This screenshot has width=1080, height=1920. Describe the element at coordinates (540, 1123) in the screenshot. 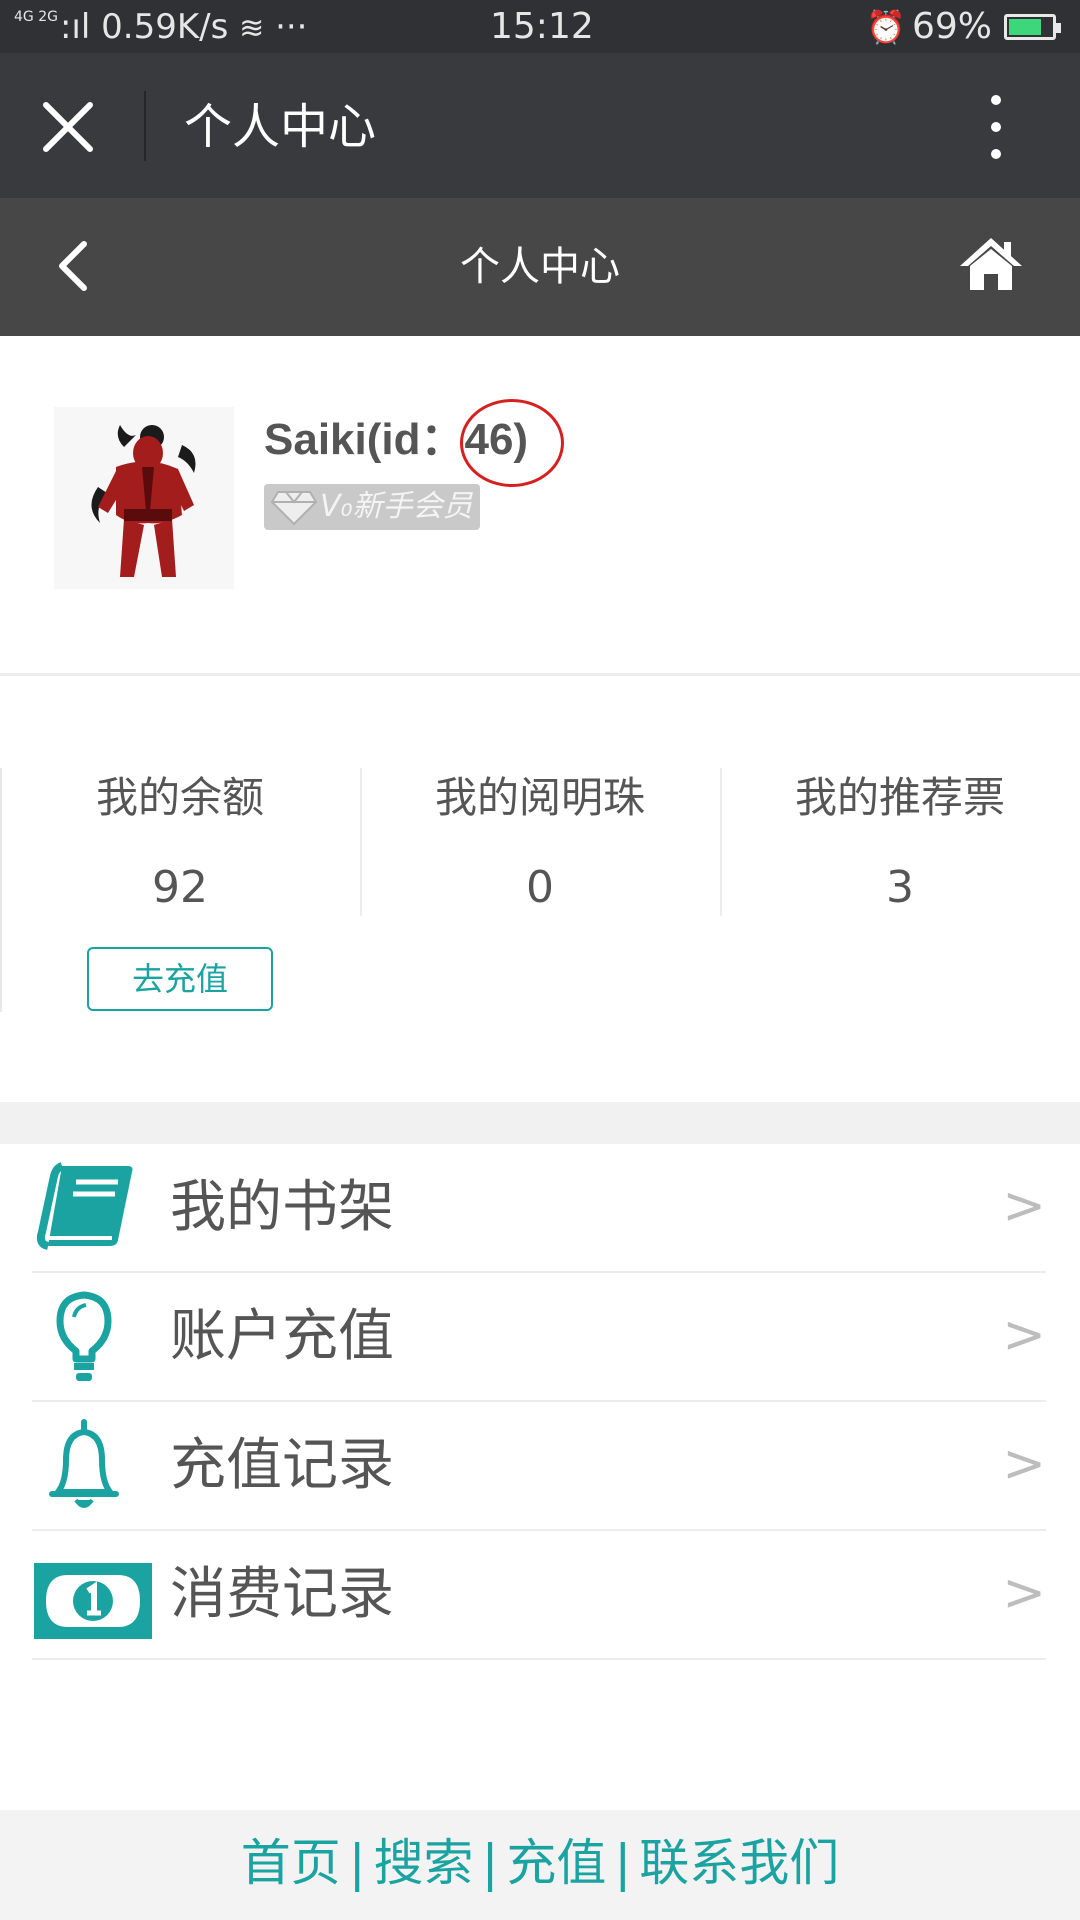

I see `section-spacer` at that location.